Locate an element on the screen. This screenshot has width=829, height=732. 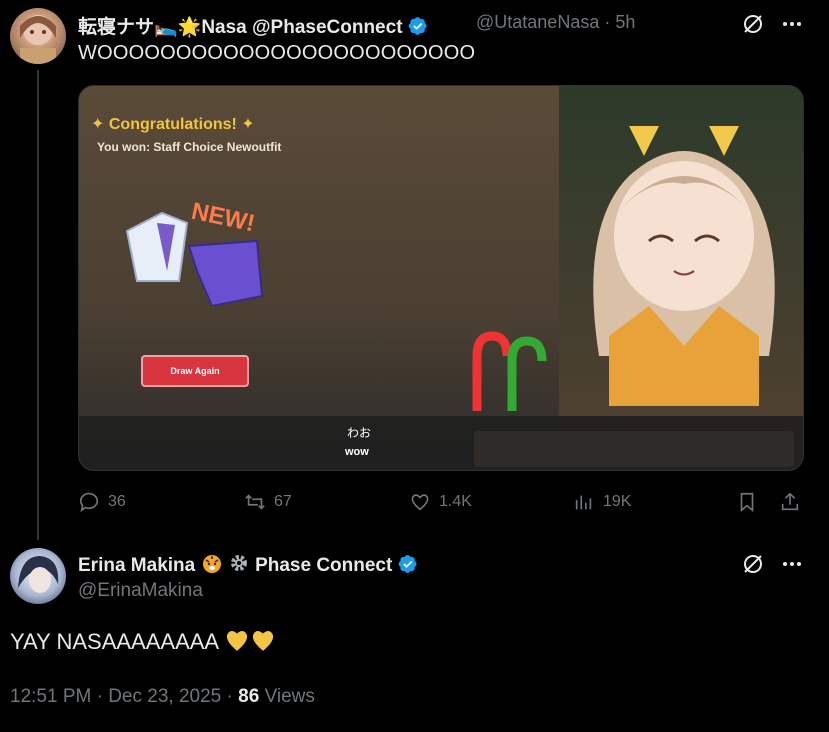
reply-button: 36 is located at coordinates (102, 502).